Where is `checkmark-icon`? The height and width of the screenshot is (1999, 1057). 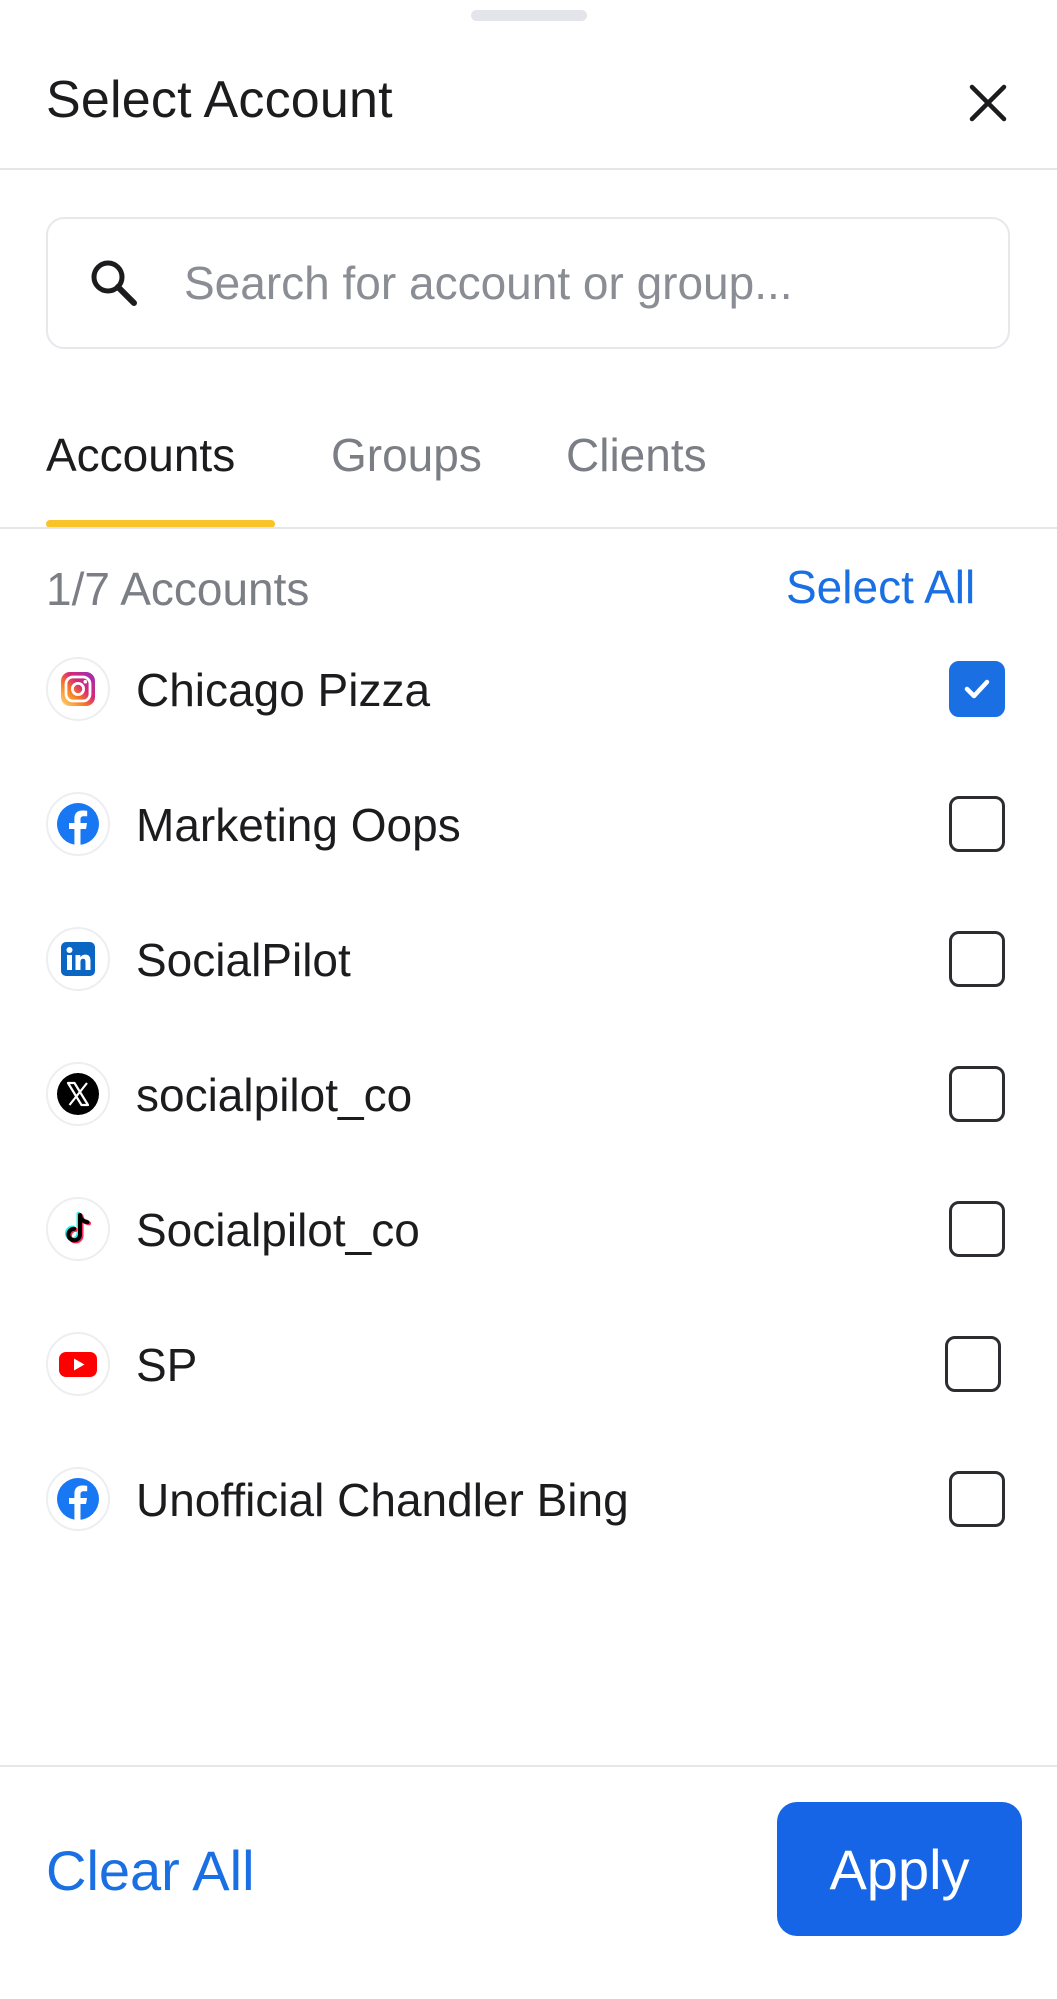 checkmark-icon is located at coordinates (977, 689).